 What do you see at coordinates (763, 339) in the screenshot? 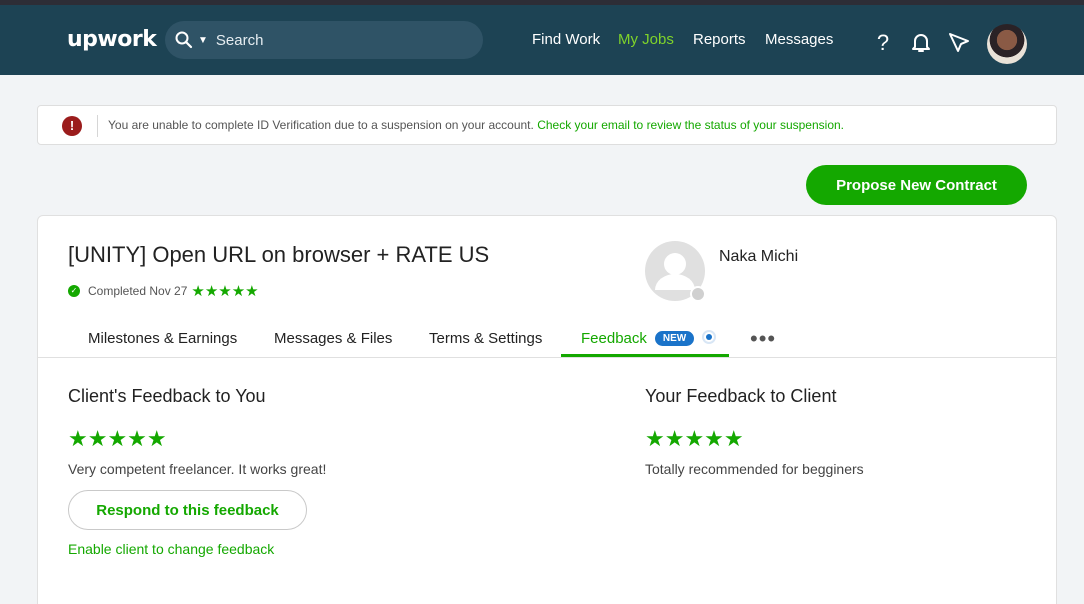
I see `more-options-icon: •••` at bounding box center [763, 339].